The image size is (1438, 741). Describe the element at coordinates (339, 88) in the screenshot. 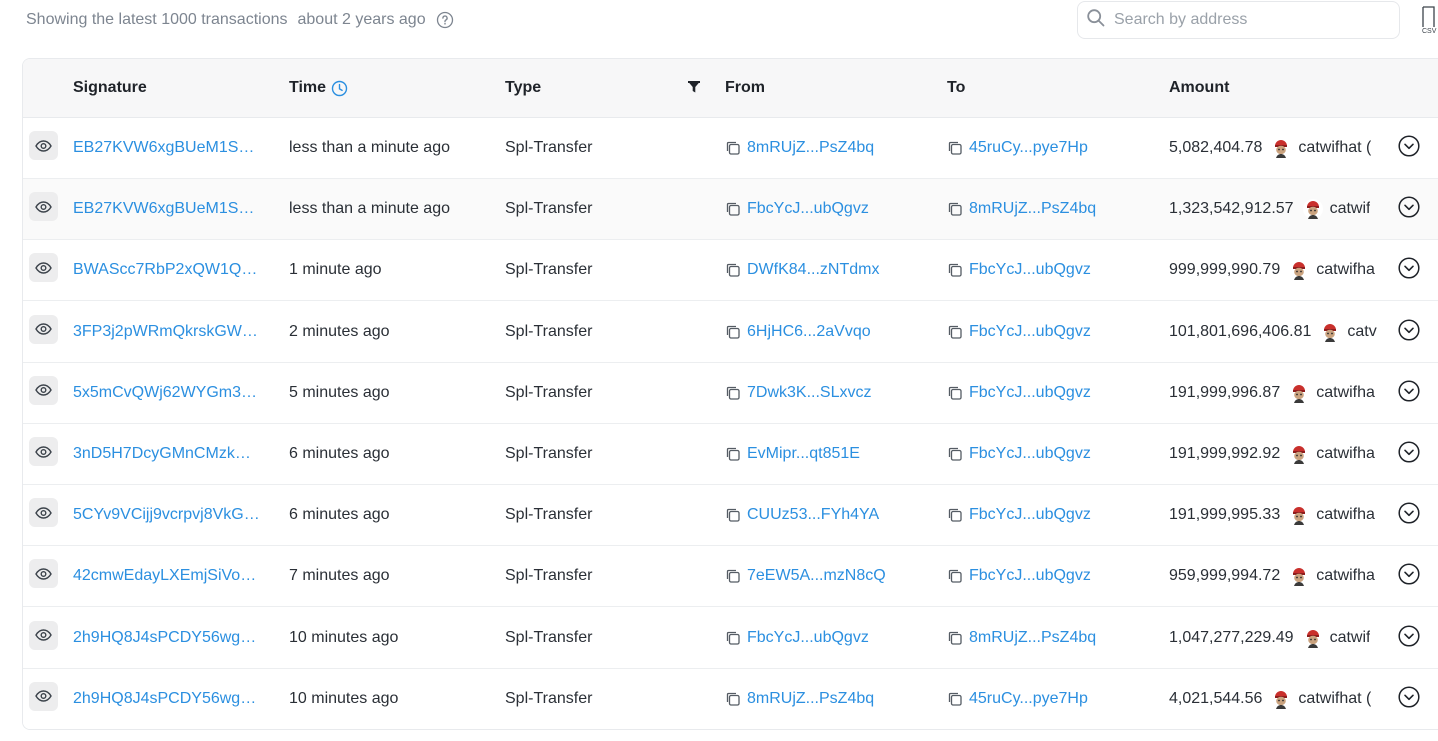

I see `clock-icon` at that location.